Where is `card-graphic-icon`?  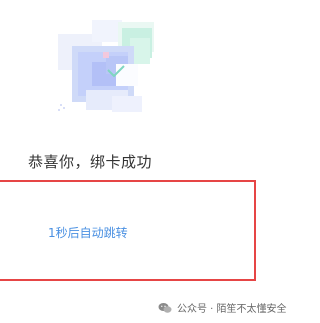
card-graphic-icon is located at coordinates (106, 66).